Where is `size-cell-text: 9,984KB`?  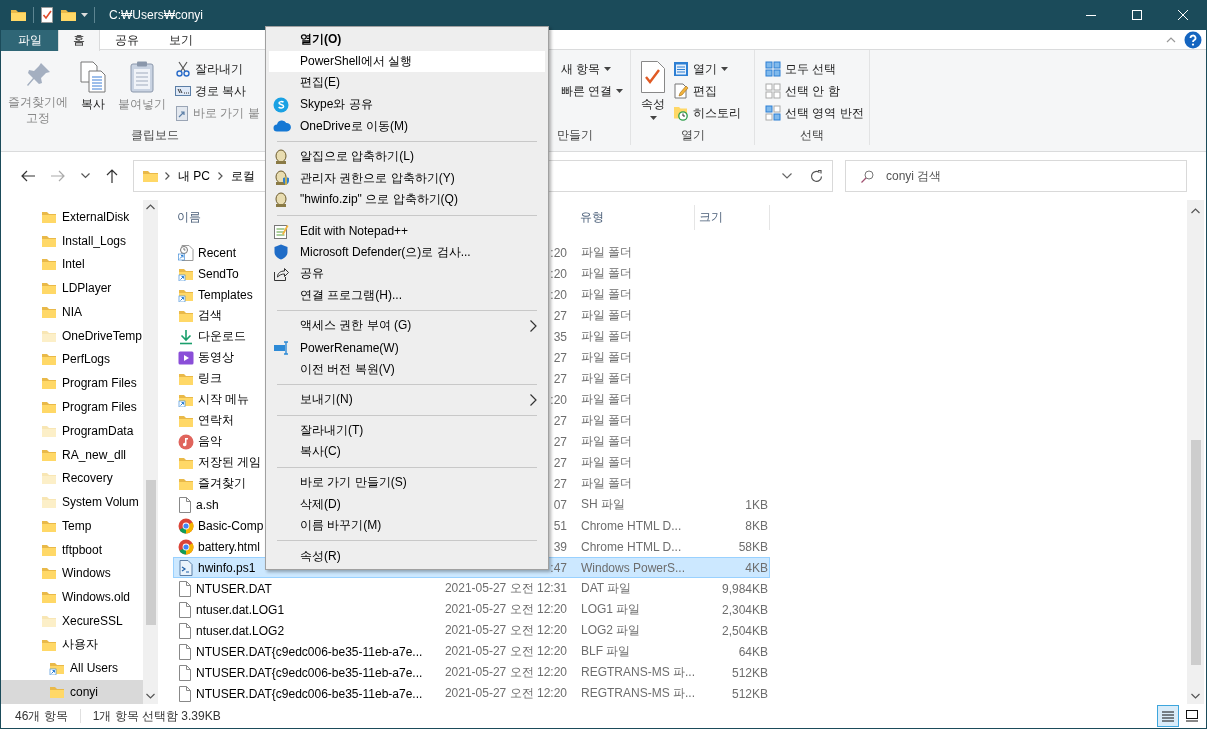 size-cell-text: 9,984KB is located at coordinates (744, 588).